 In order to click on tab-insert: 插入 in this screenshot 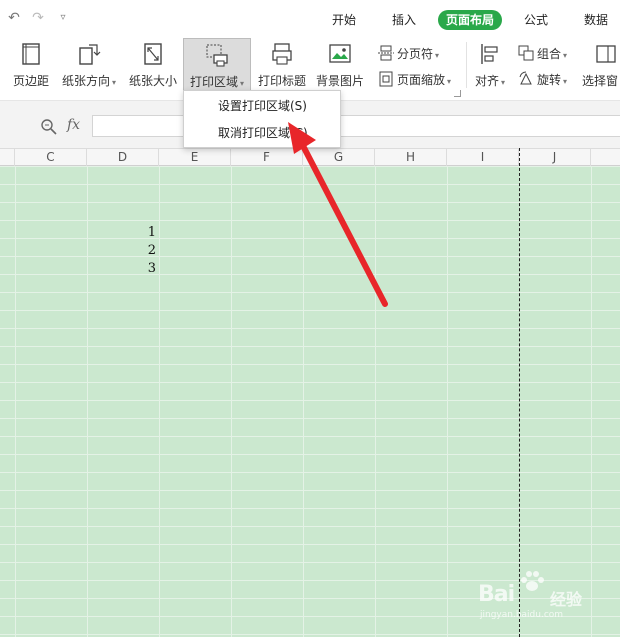, I will do `click(404, 20)`.